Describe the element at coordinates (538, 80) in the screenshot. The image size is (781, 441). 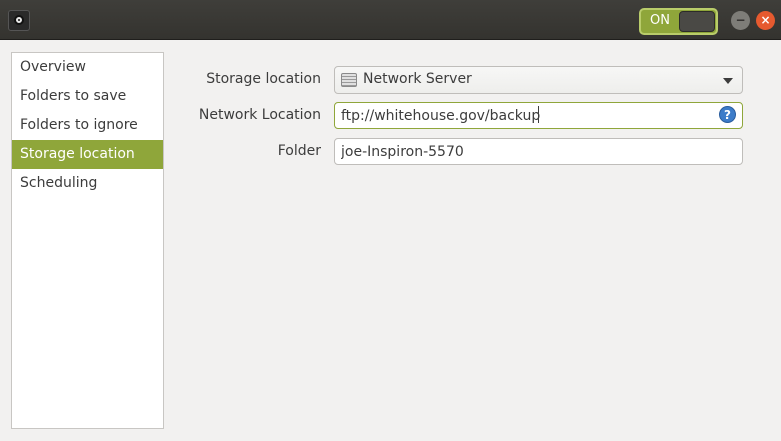
I see `storage-location-combo: Network Server` at that location.